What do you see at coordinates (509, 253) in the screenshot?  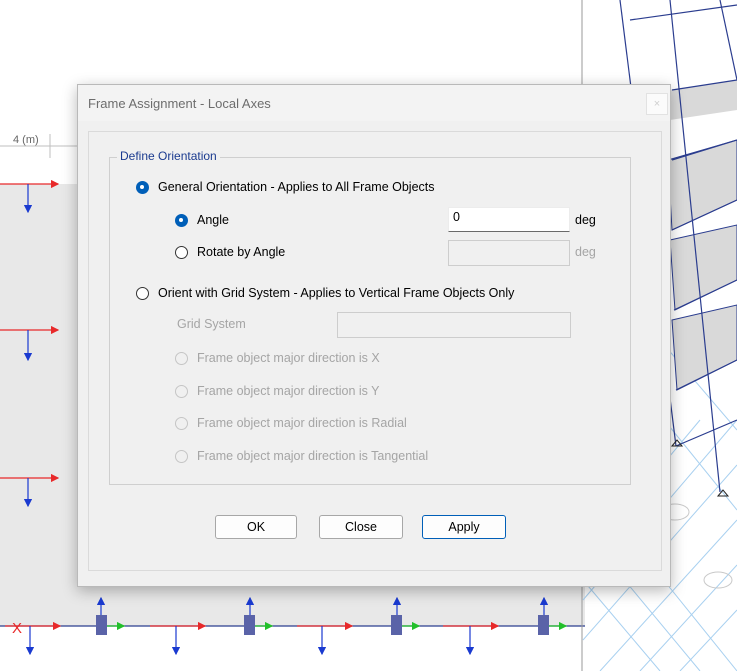 I see `rotate-angle-input` at bounding box center [509, 253].